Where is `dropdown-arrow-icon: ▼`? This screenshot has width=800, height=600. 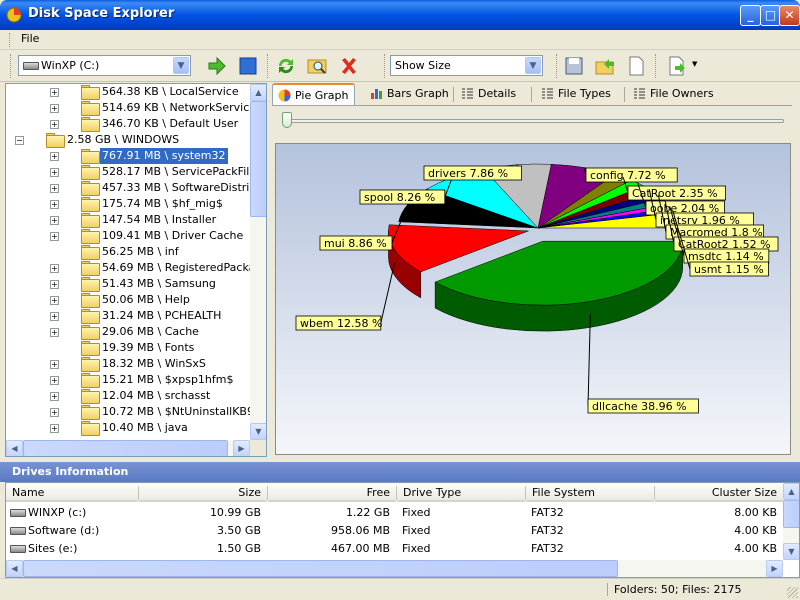 dropdown-arrow-icon: ▼ is located at coordinates (694, 64).